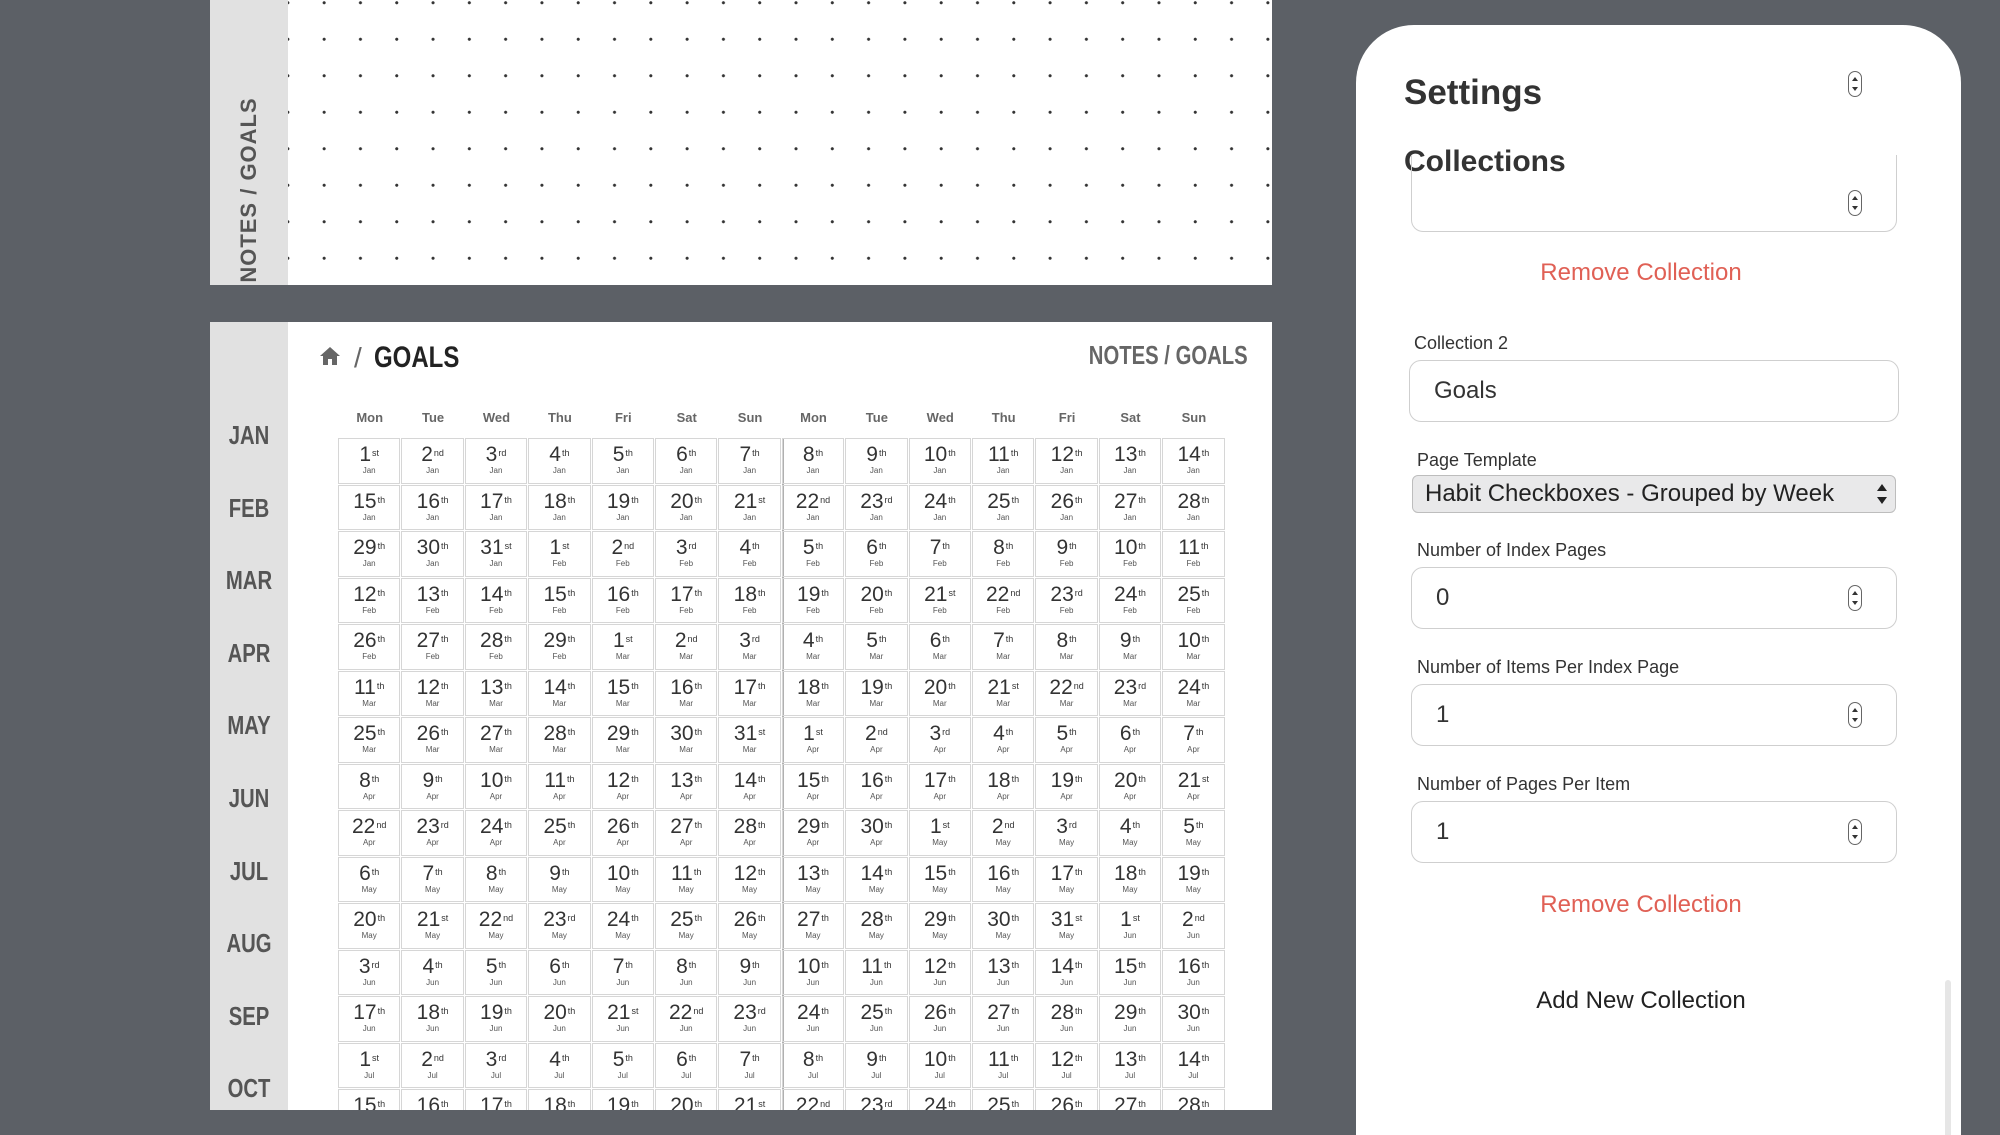 The image size is (2000, 1135). What do you see at coordinates (686, 507) in the screenshot?
I see `day-cell: 20th Jan` at bounding box center [686, 507].